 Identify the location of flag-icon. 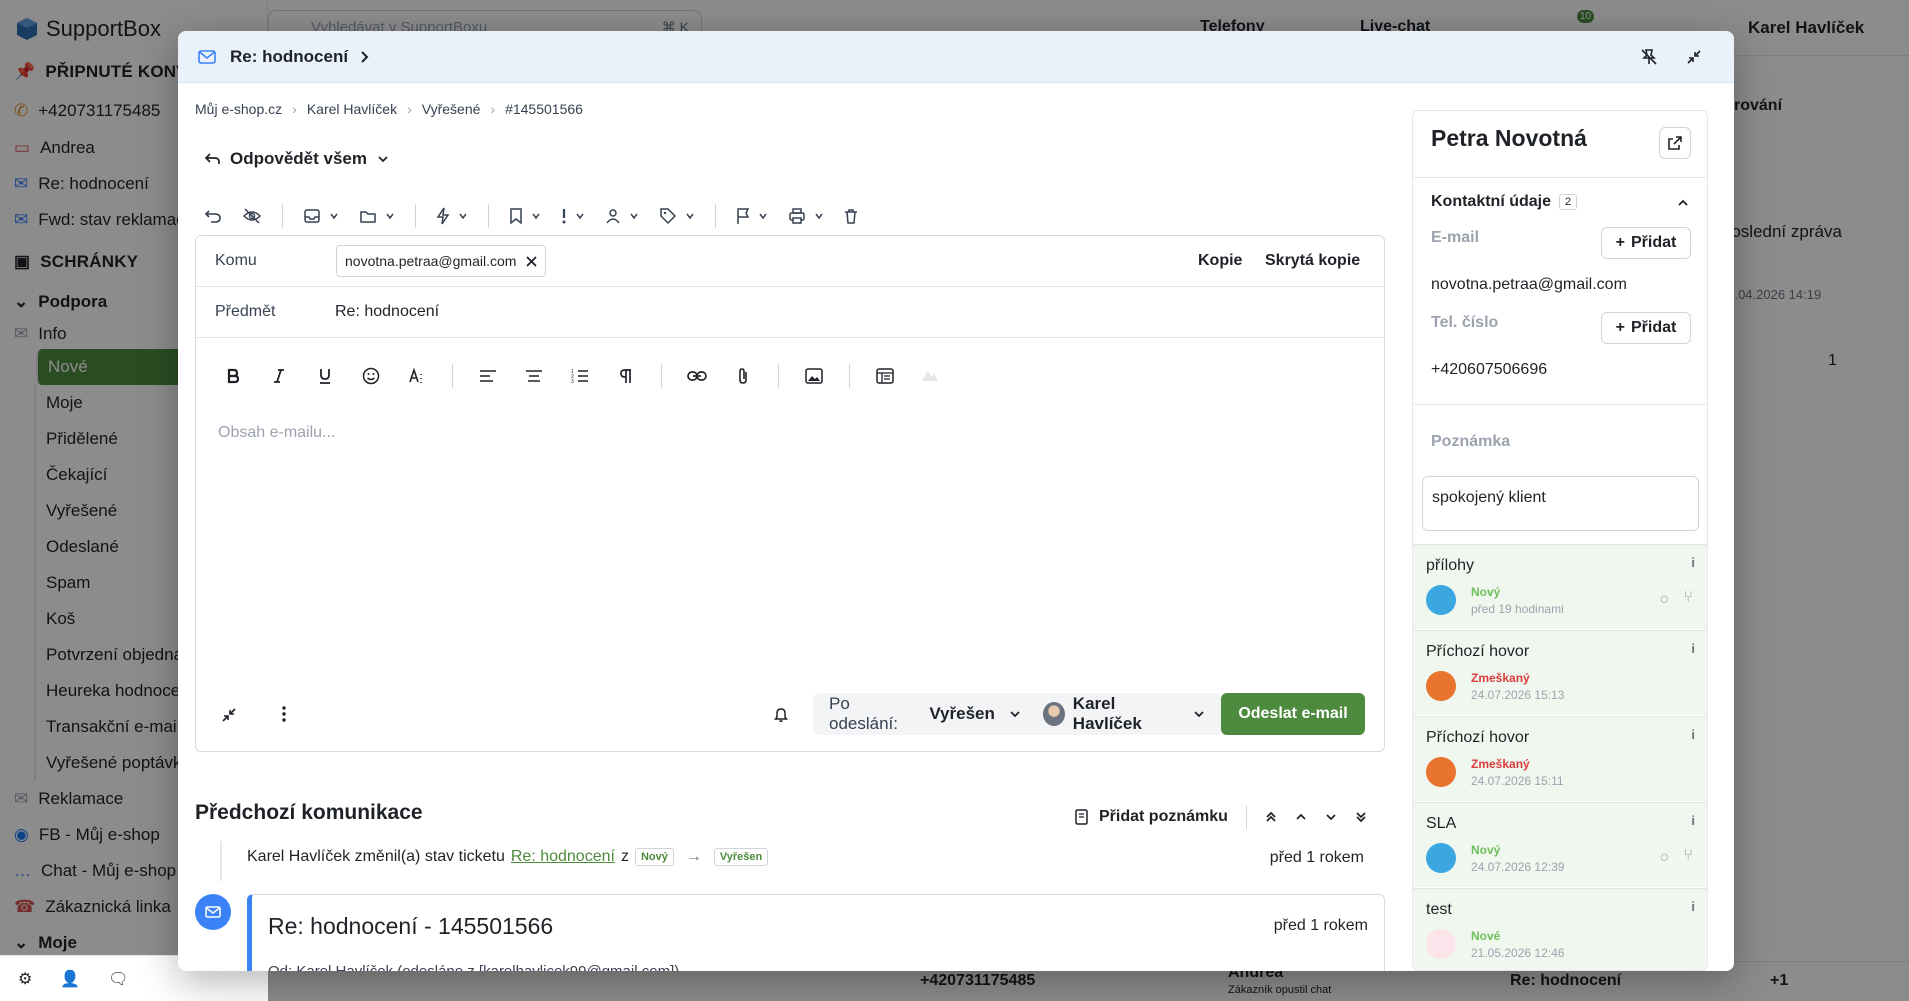
(752, 216).